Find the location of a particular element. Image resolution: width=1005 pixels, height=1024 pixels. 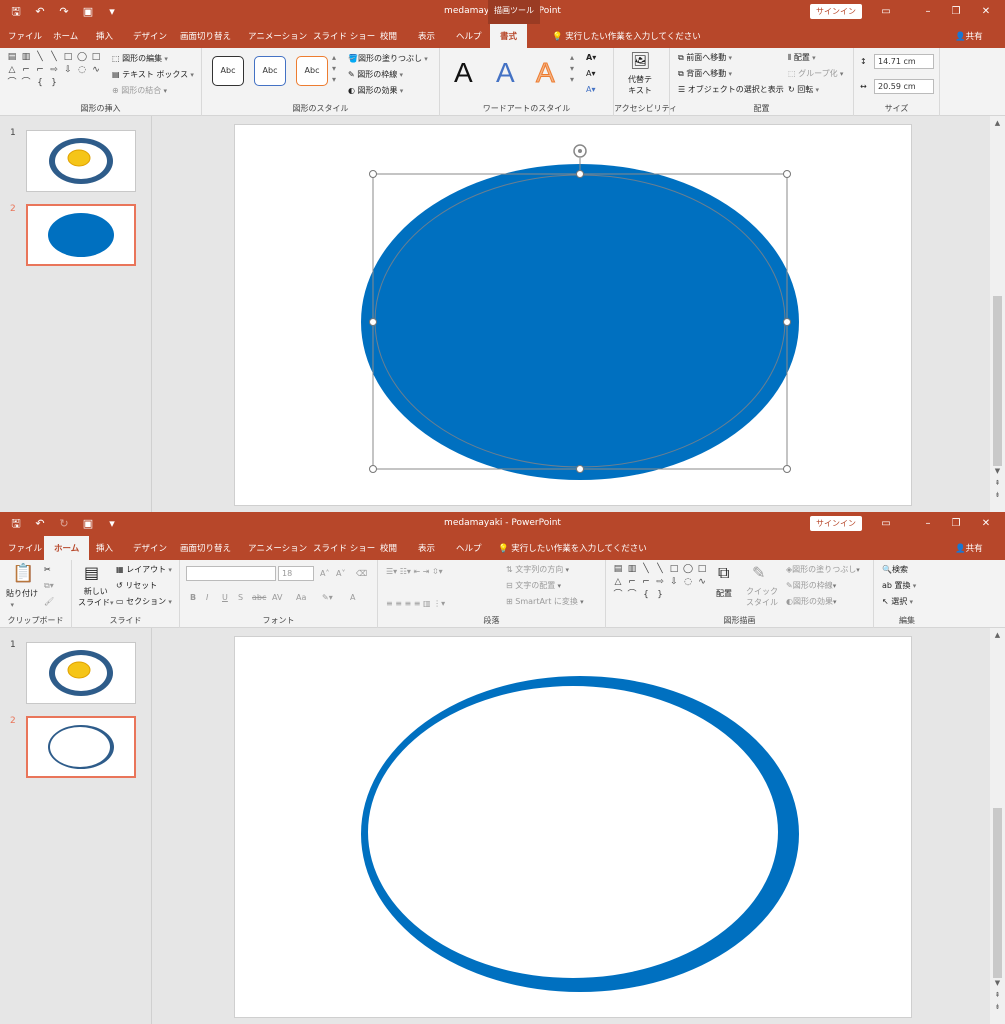

wordart-blue: A is located at coordinates (505, 73).